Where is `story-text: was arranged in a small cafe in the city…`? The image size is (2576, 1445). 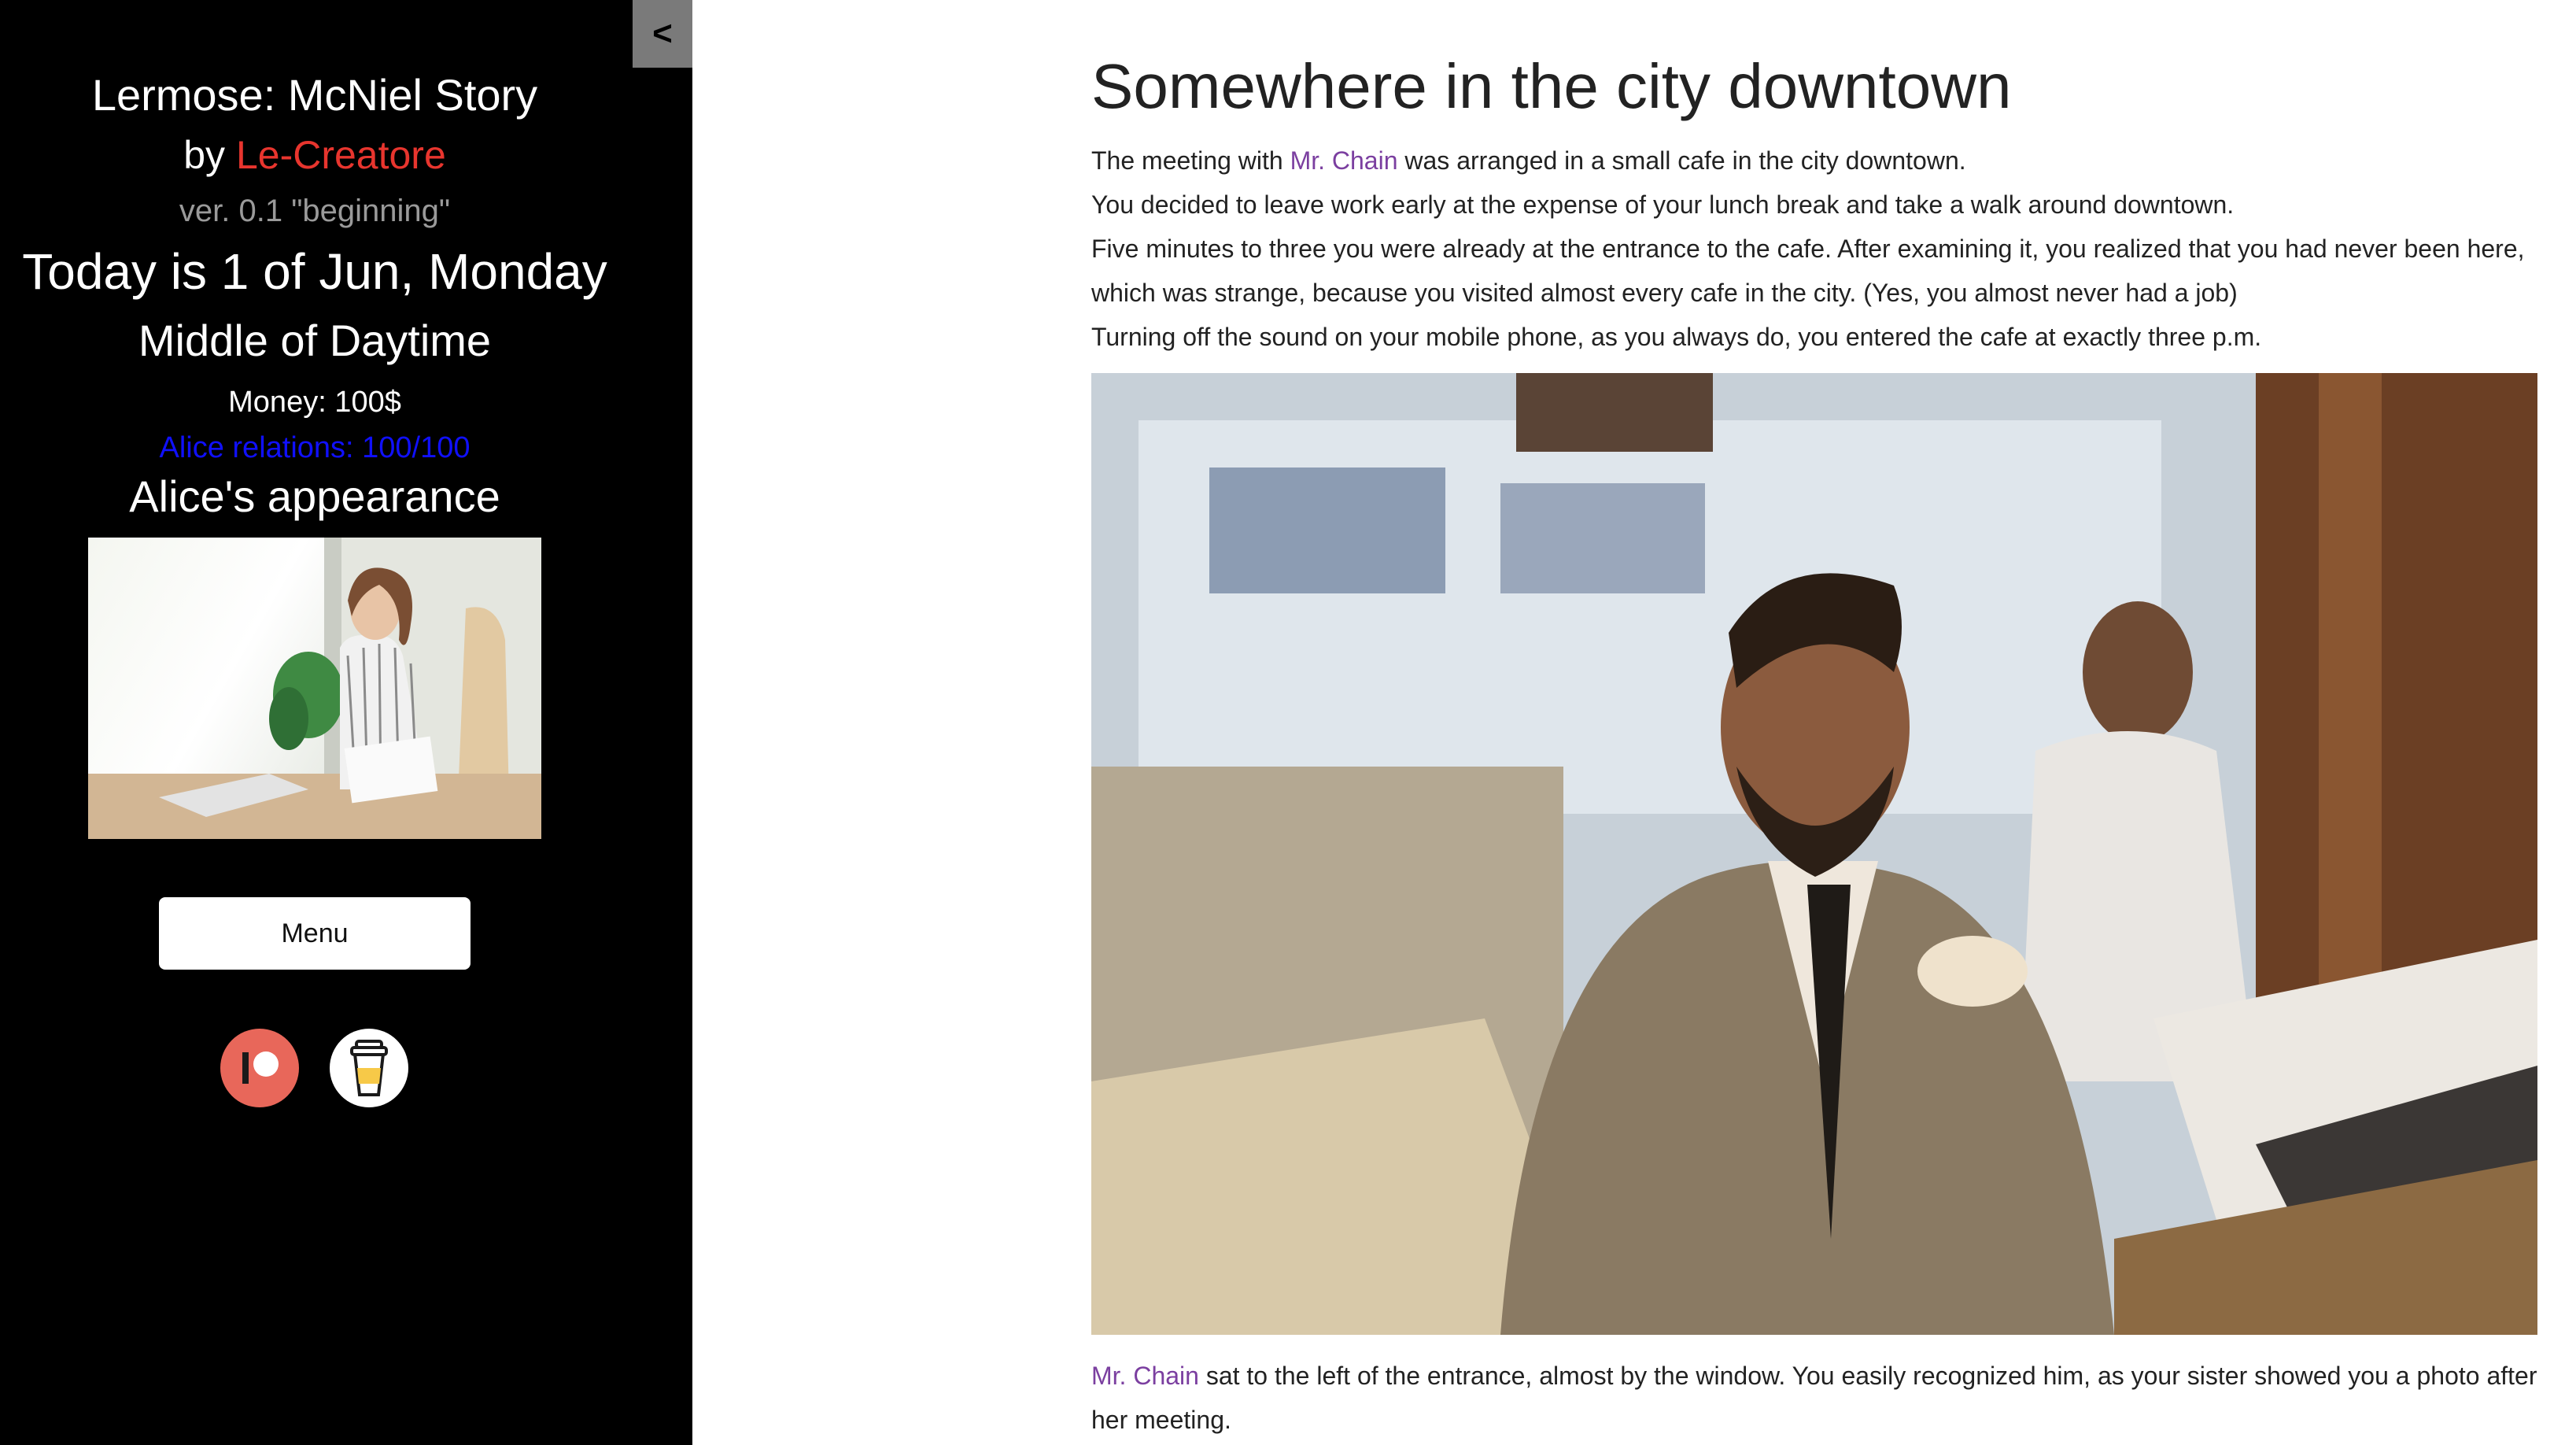
story-text: was arranged in a small cafe in the city… is located at coordinates (1681, 160).